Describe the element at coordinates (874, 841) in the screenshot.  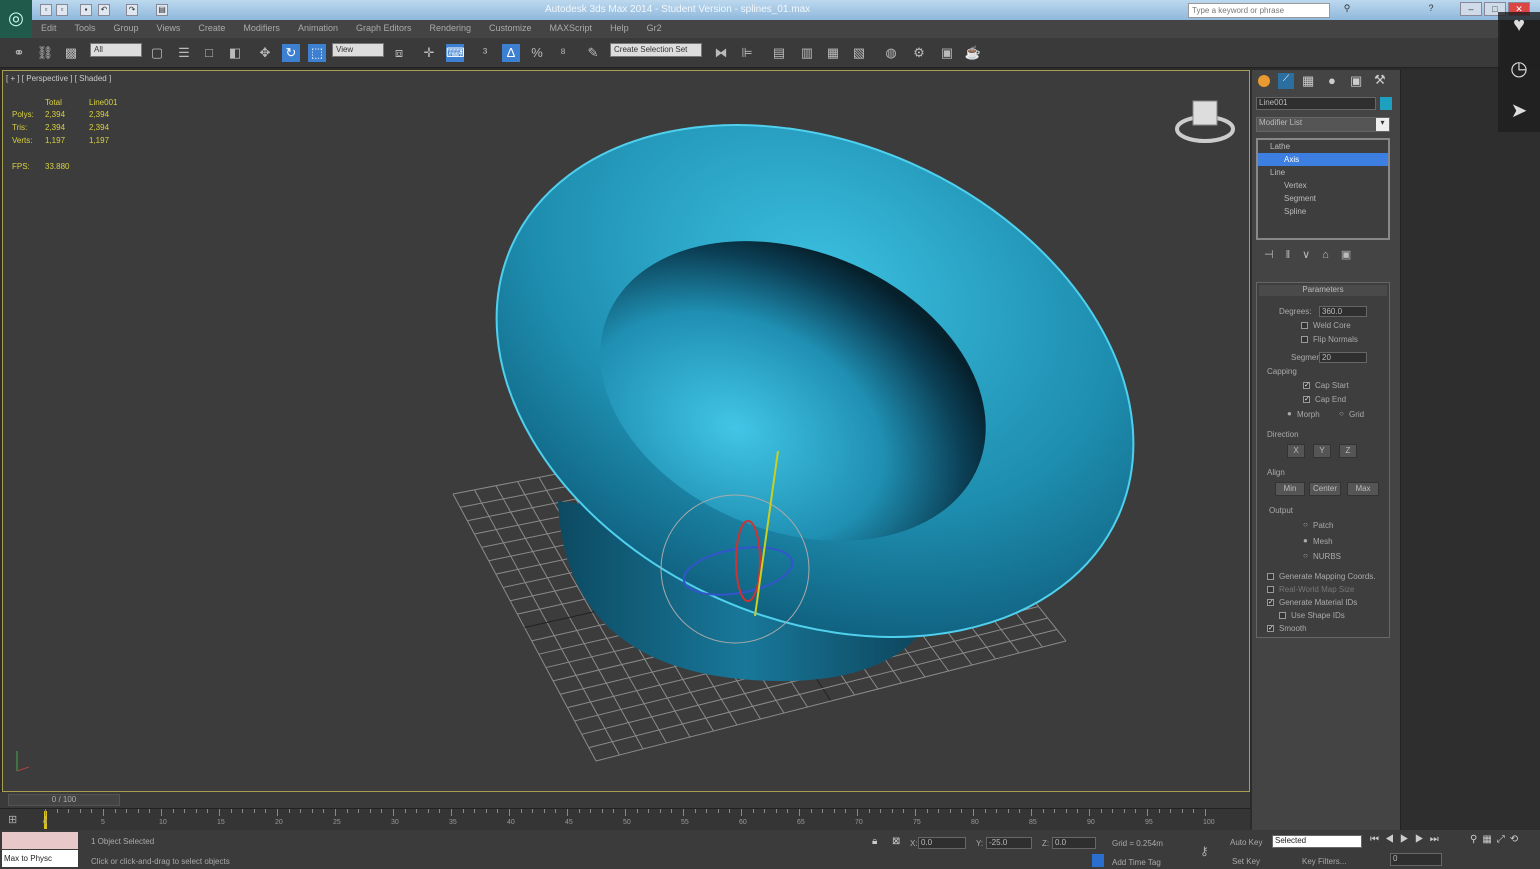
I see `lock-icon: 🔒︎` at that location.